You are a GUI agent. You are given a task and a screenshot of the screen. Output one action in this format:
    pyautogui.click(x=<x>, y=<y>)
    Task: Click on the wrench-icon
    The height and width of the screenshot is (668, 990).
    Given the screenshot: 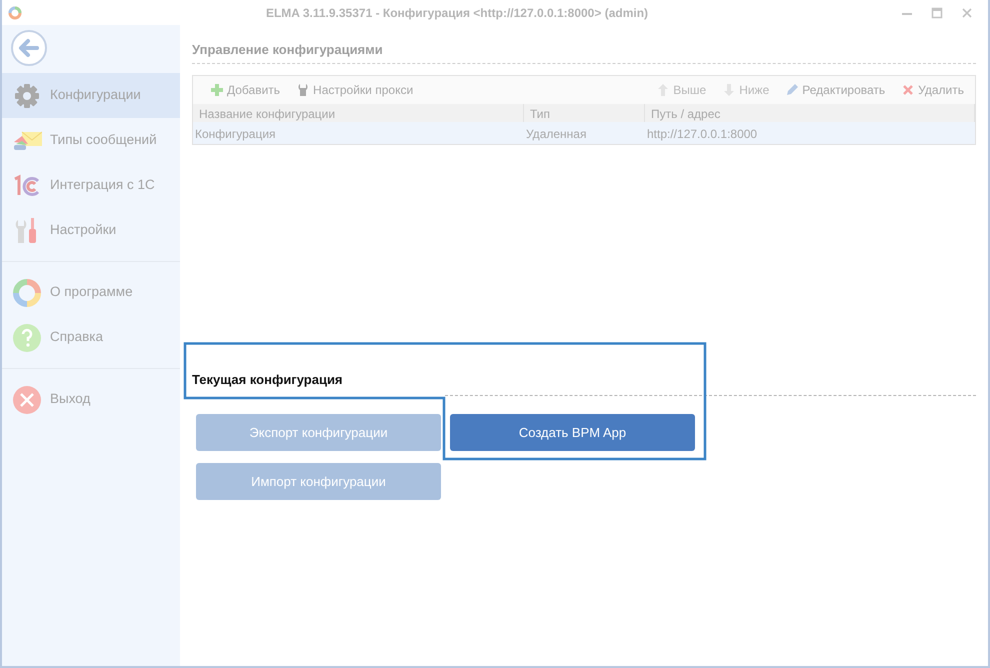 What is the action you would take?
    pyautogui.click(x=303, y=89)
    